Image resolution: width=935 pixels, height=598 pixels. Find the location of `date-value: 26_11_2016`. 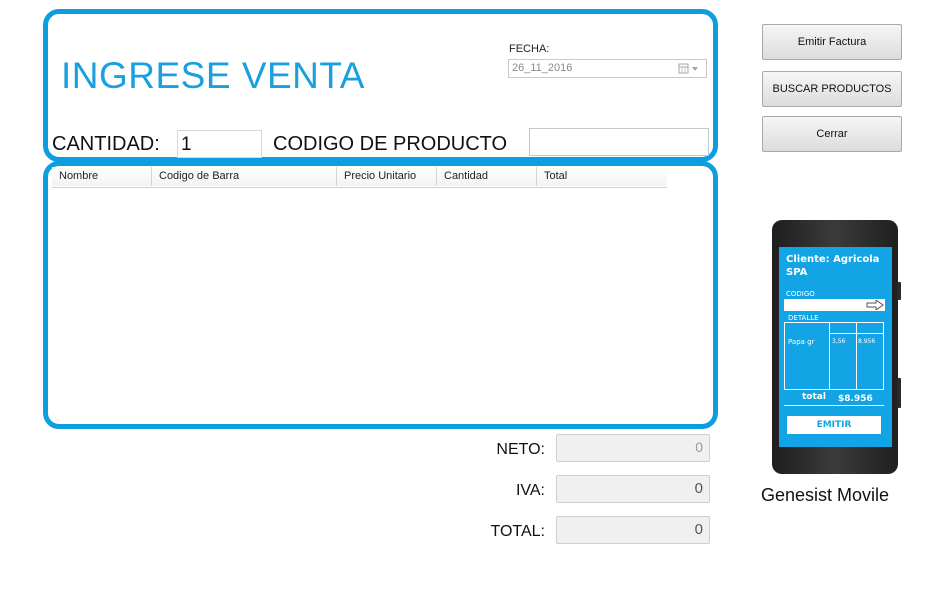

date-value: 26_11_2016 is located at coordinates (542, 68).